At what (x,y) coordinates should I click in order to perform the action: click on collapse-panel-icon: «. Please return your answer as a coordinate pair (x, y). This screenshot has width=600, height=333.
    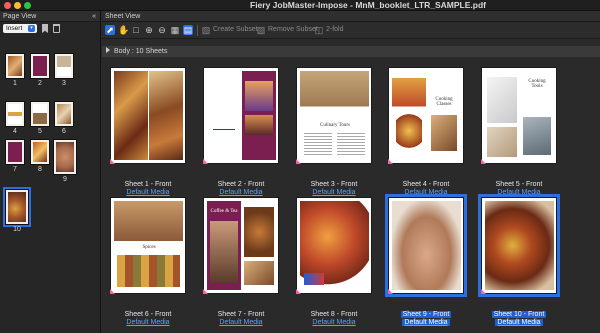
    Looking at the image, I should click on (94, 16).